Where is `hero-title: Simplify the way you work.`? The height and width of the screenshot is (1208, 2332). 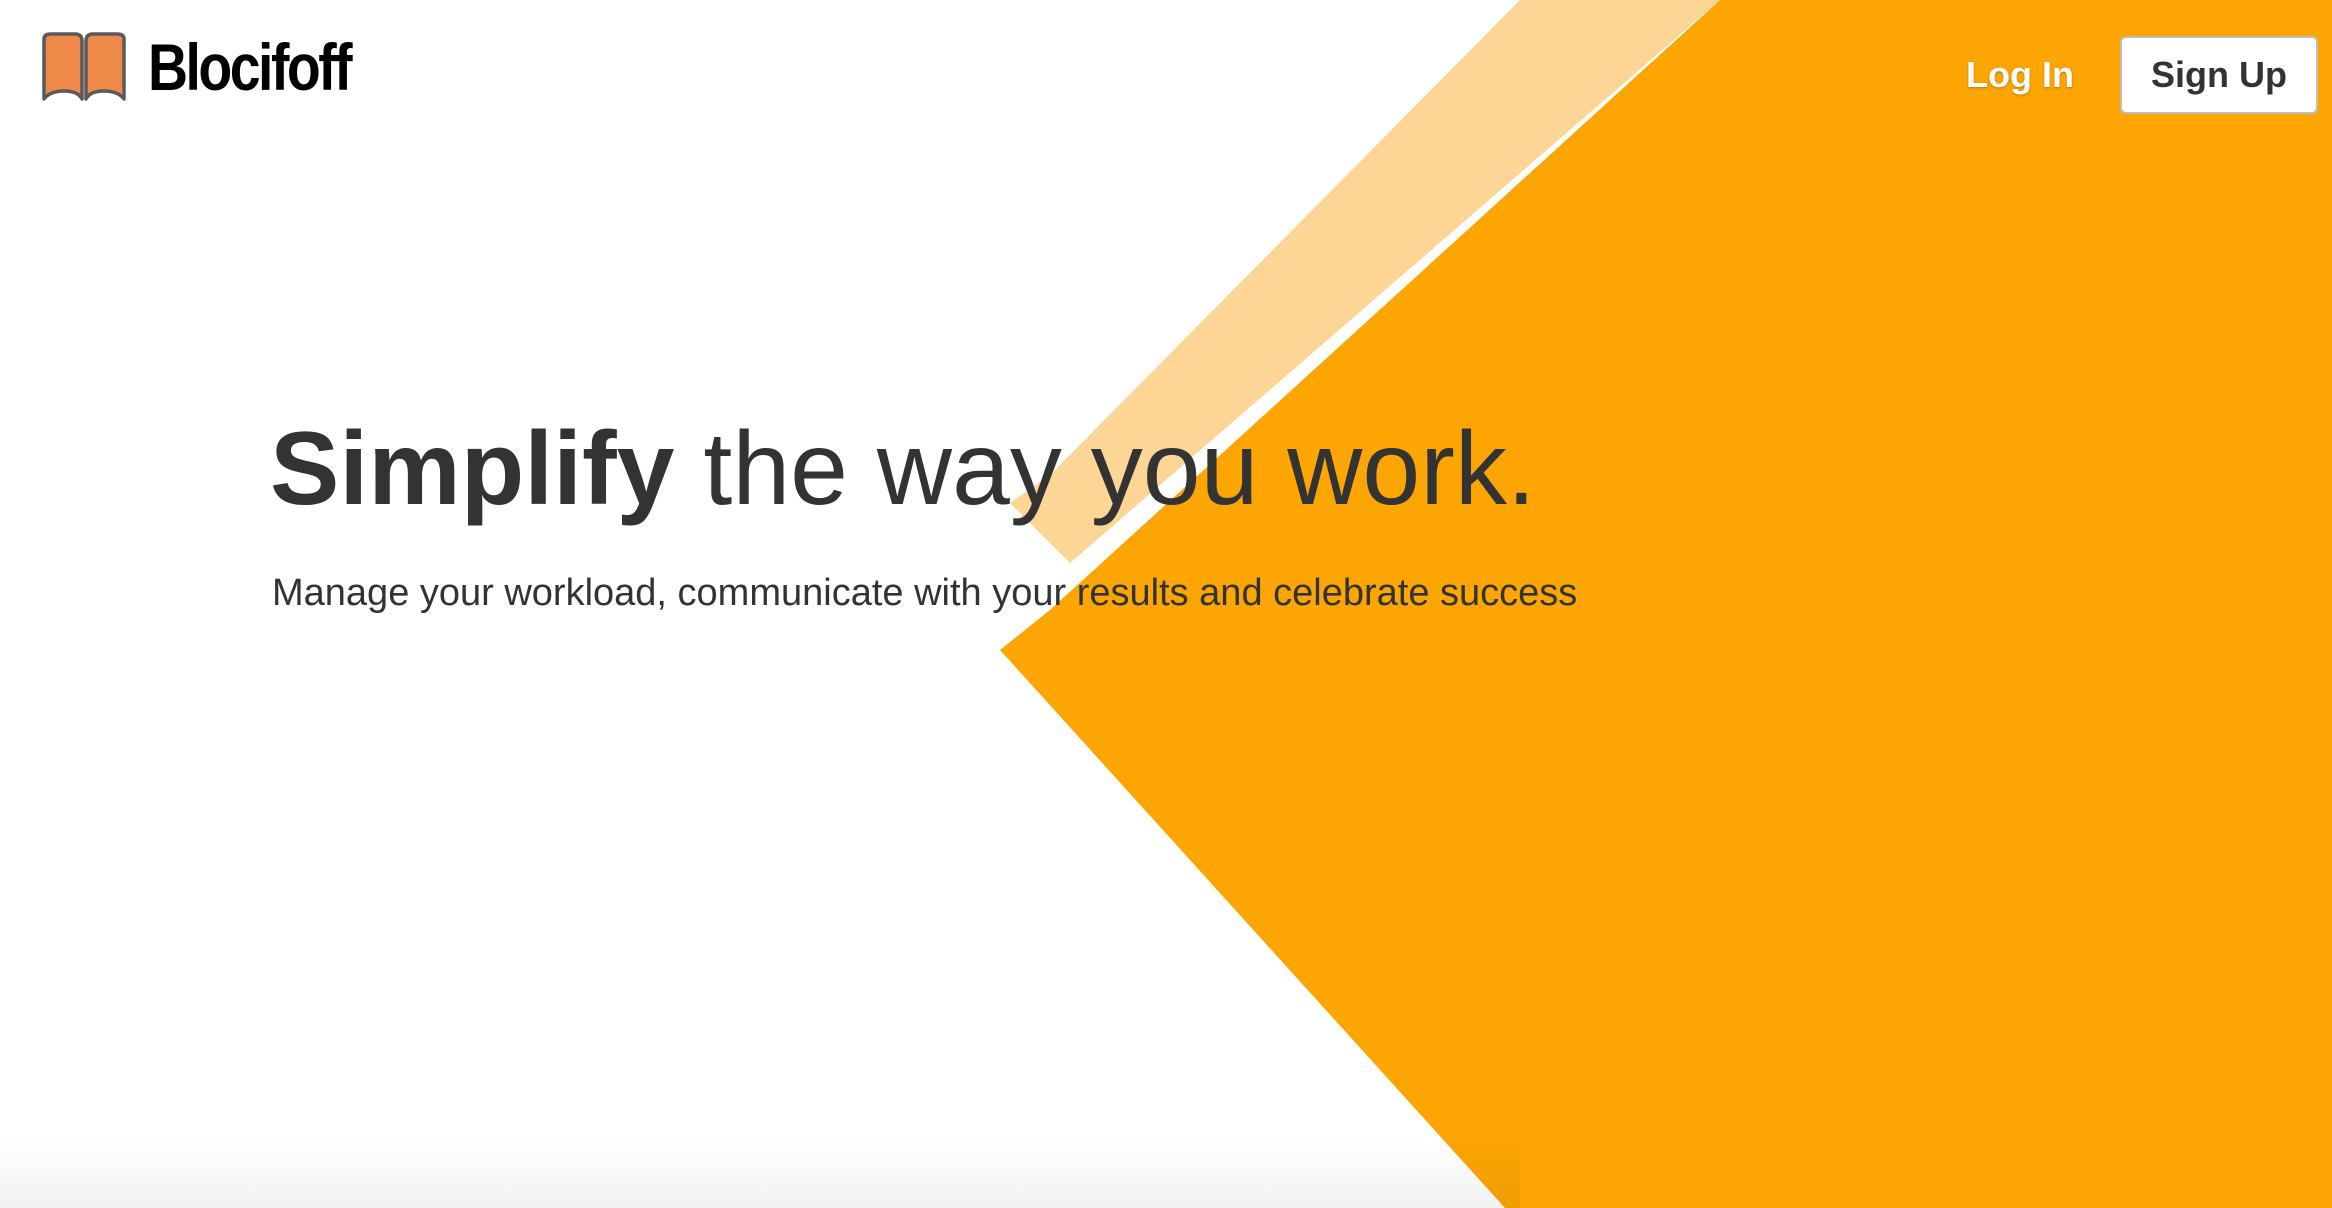 hero-title: Simplify the way you work. is located at coordinates (1220, 470).